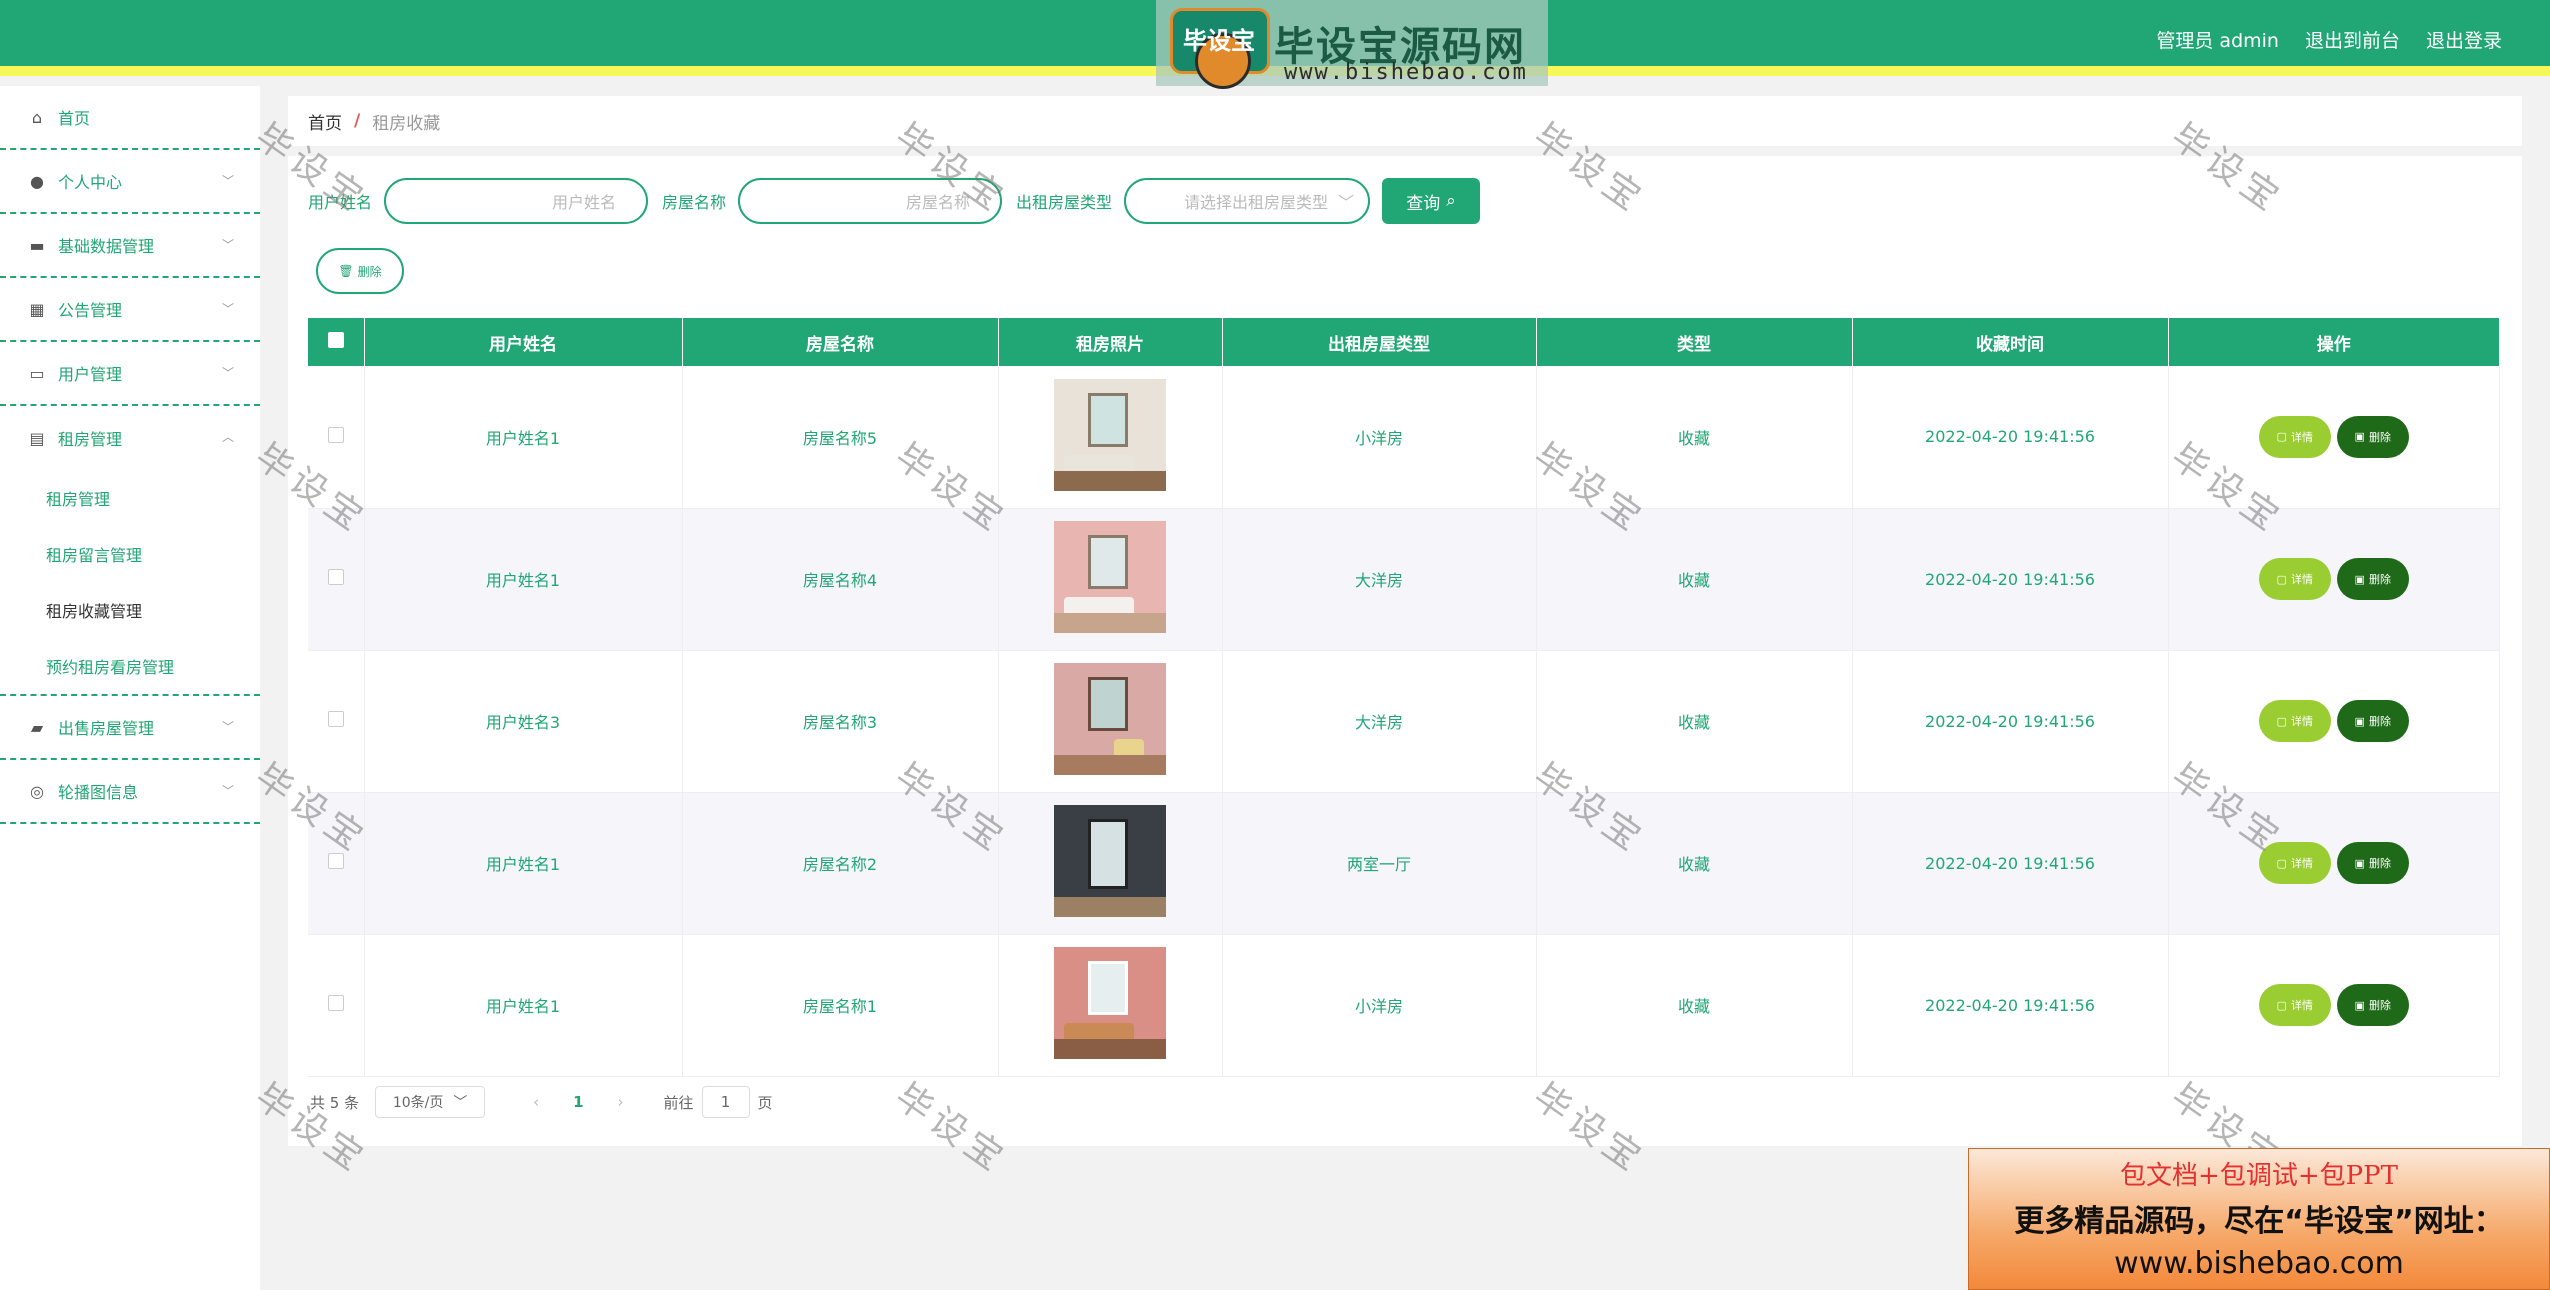 This screenshot has height=1290, width=2550. Describe the element at coordinates (2010, 342) in the screenshot. I see `column-header: 收藏时间` at that location.